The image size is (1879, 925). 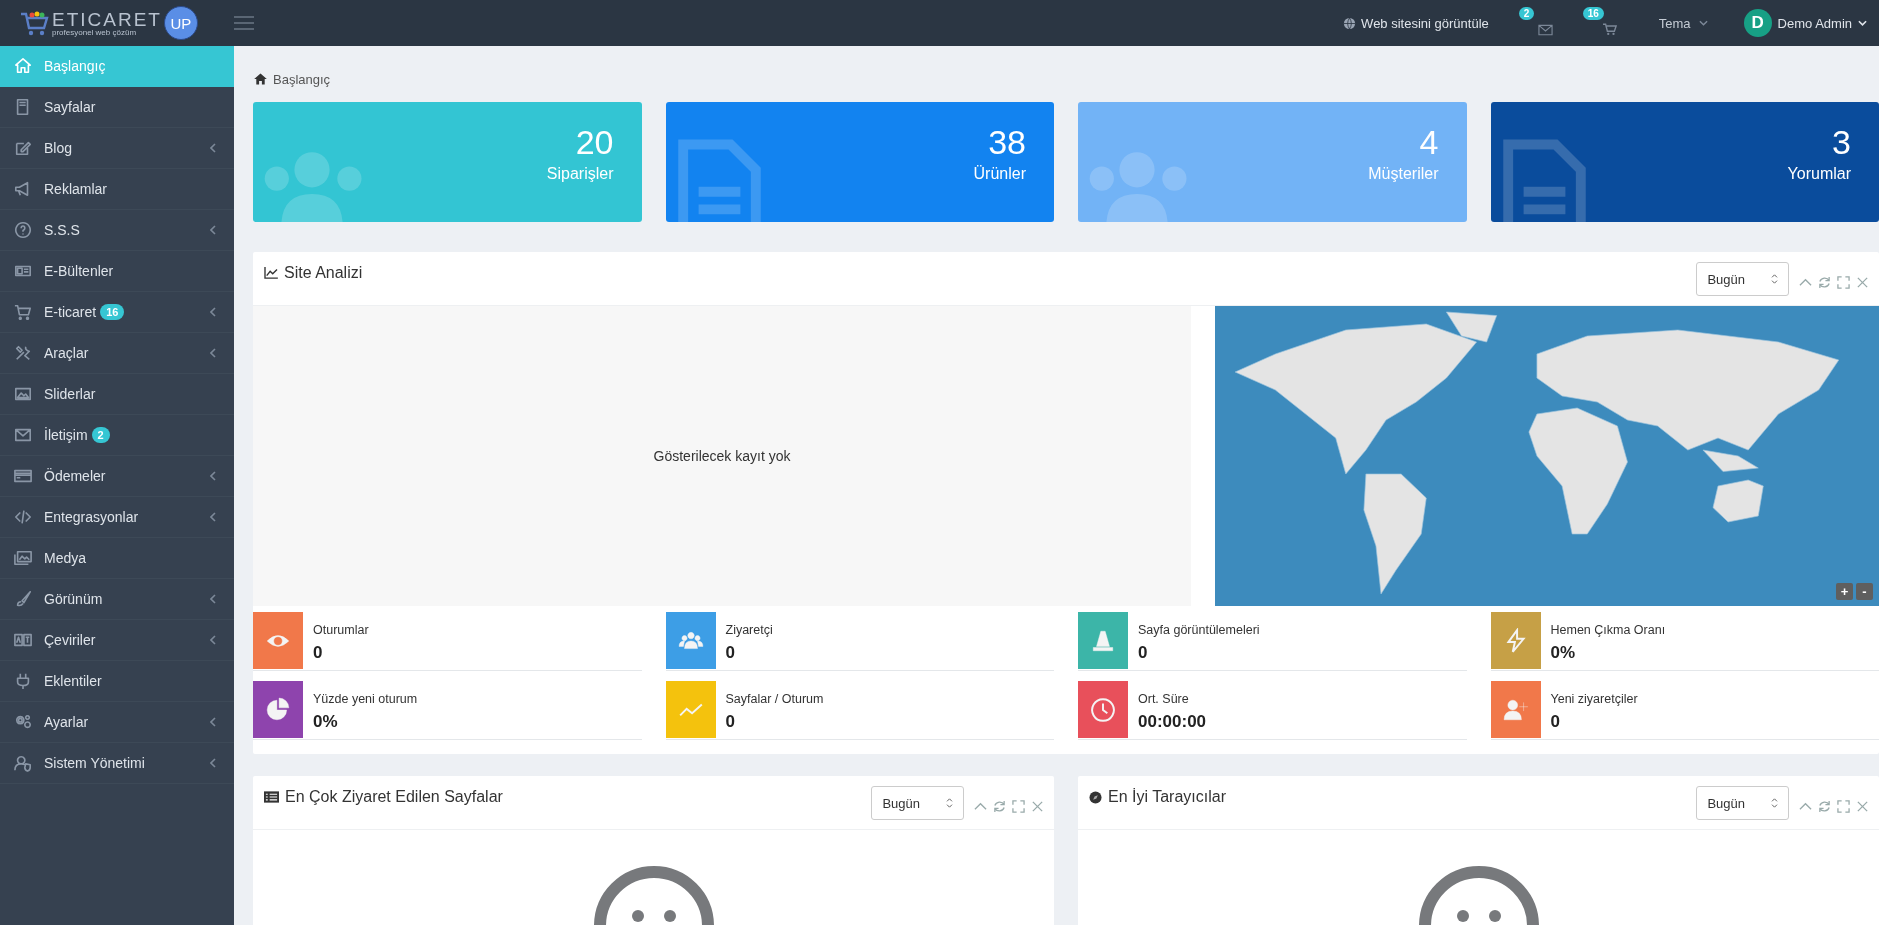 I want to click on sidebar-item: Entegrasyonlar, so click(x=117, y=517).